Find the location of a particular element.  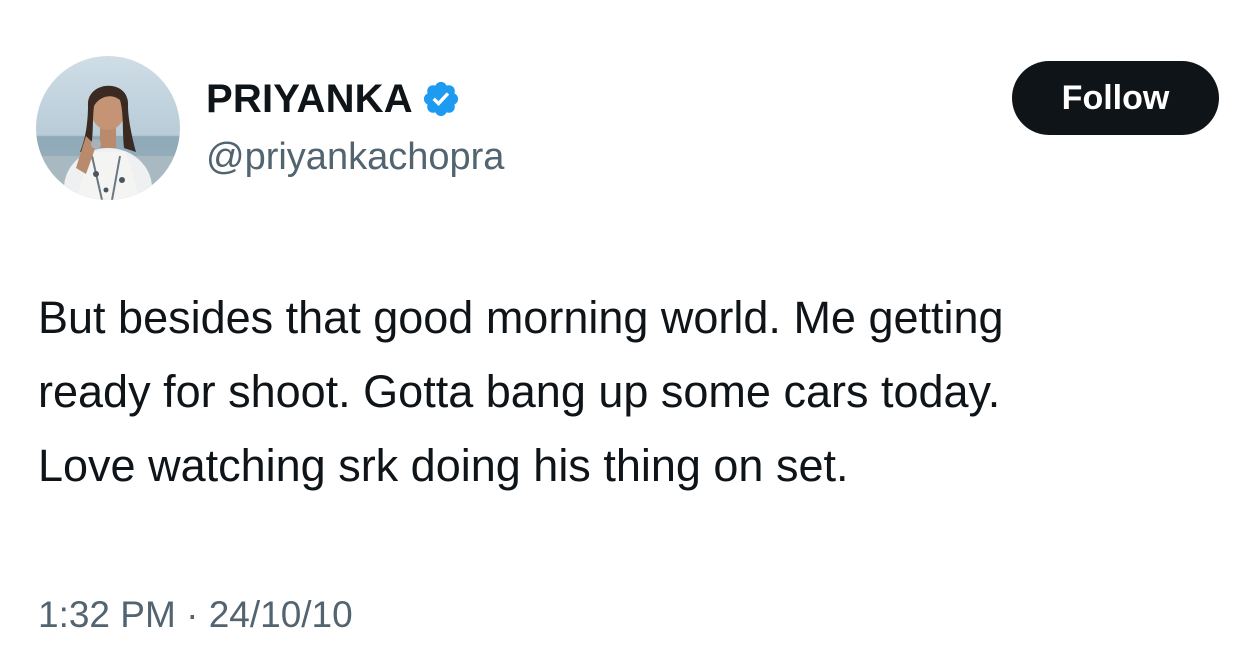

follow-button: Follow is located at coordinates (1115, 98).